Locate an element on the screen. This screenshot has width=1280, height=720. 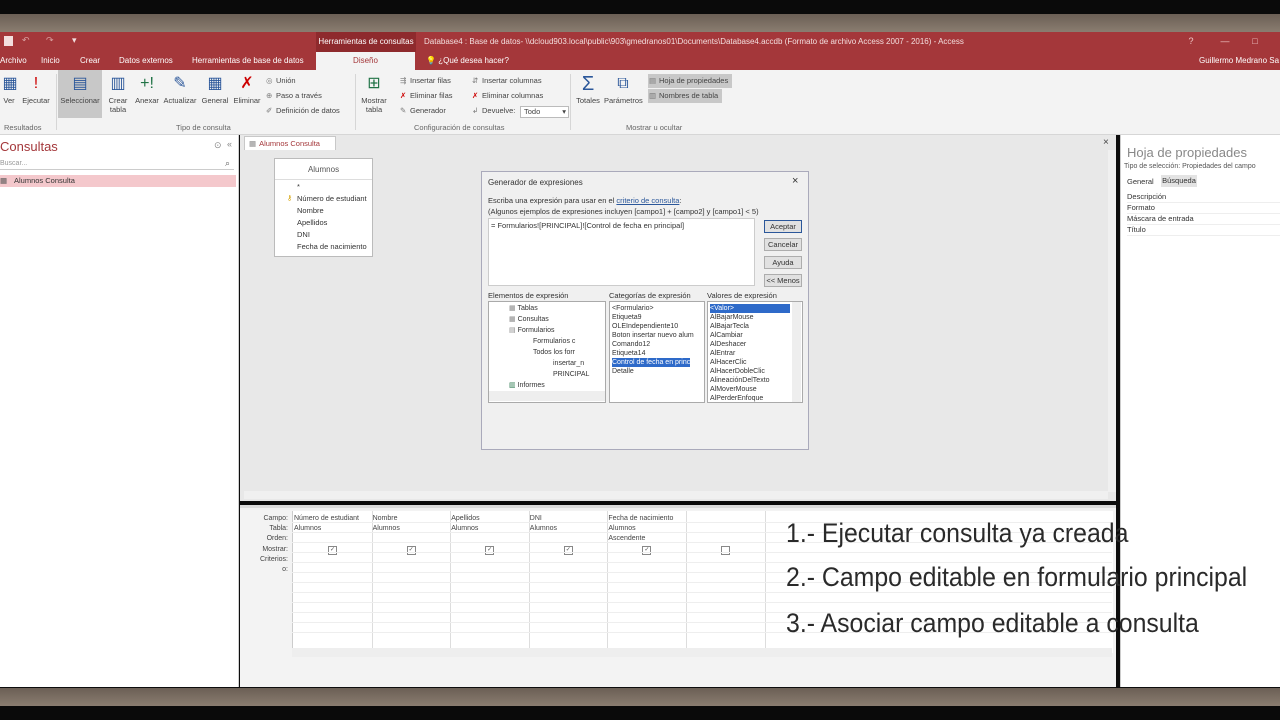
union-button: ◎ Unión is located at coordinates (281, 81).